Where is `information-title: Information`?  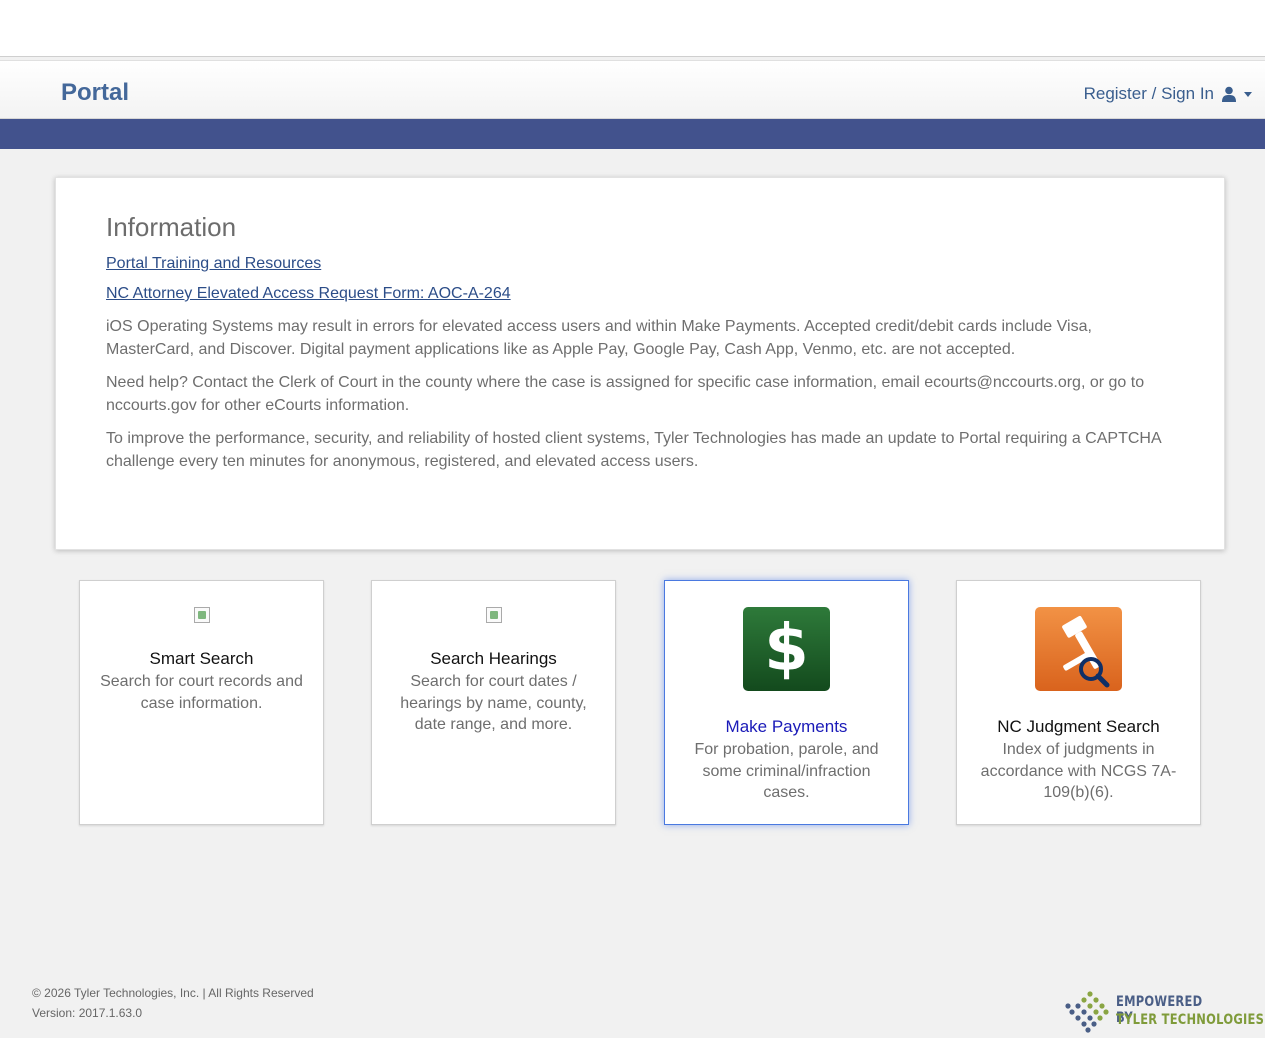
information-title: Information is located at coordinates (171, 227).